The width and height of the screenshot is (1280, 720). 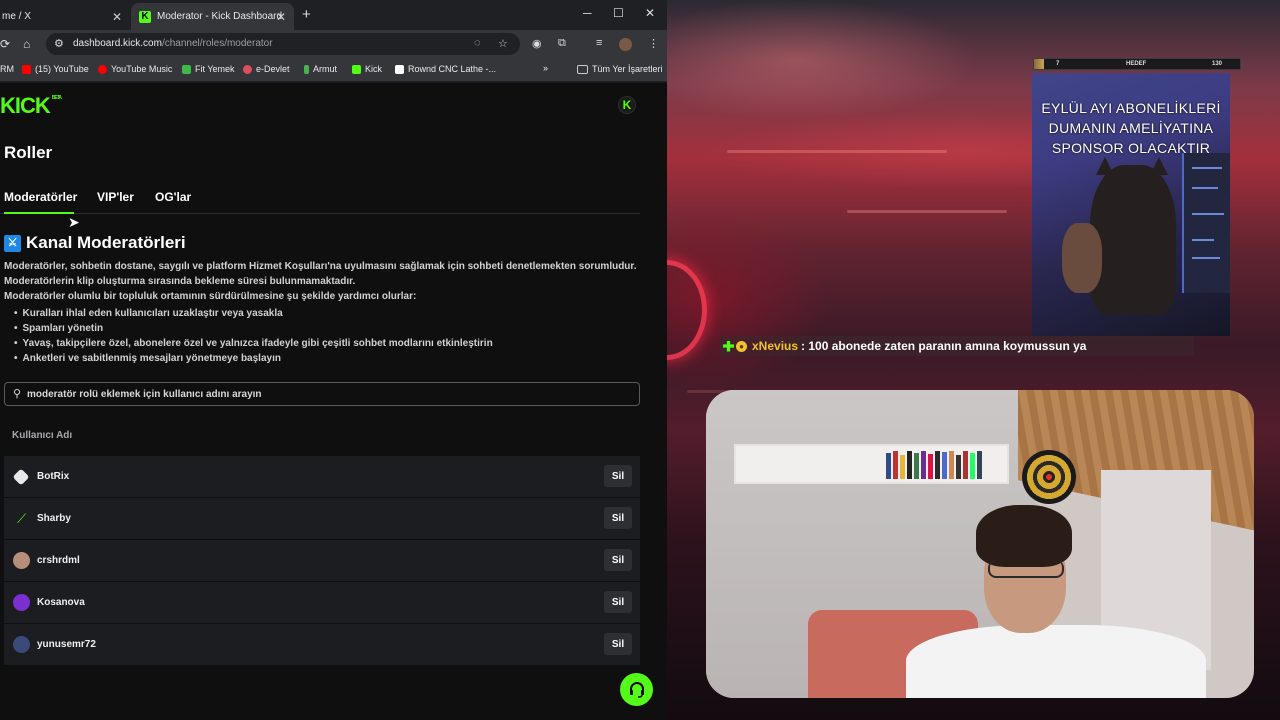 I want to click on menu-icon: ⋮, so click(x=653, y=43).